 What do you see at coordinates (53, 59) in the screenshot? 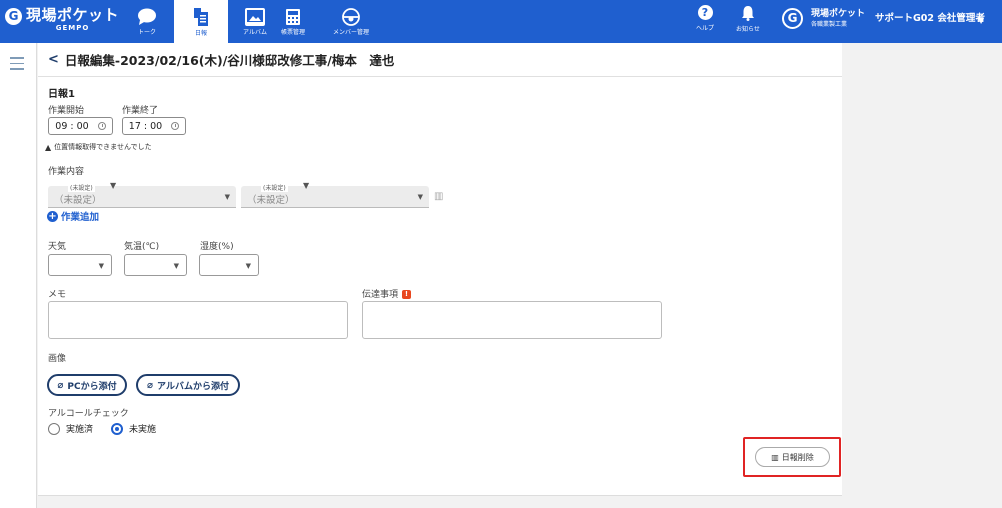
I see `back-chevron-icon: <` at bounding box center [53, 59].